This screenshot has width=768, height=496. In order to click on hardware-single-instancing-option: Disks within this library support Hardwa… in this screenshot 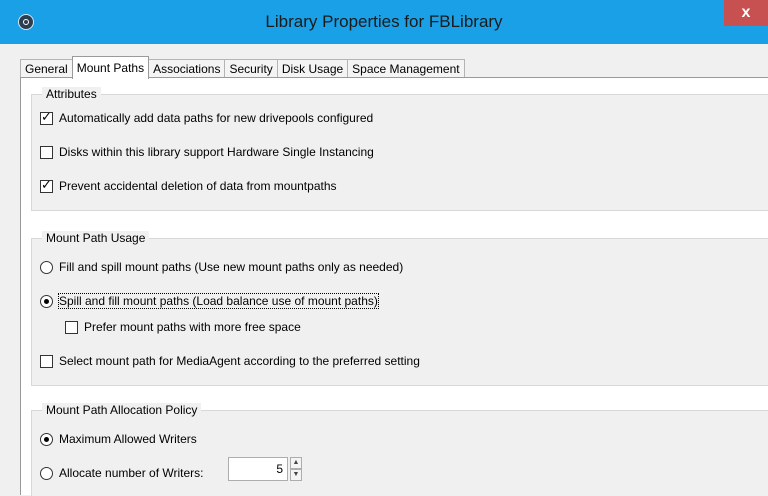, I will do `click(207, 152)`.